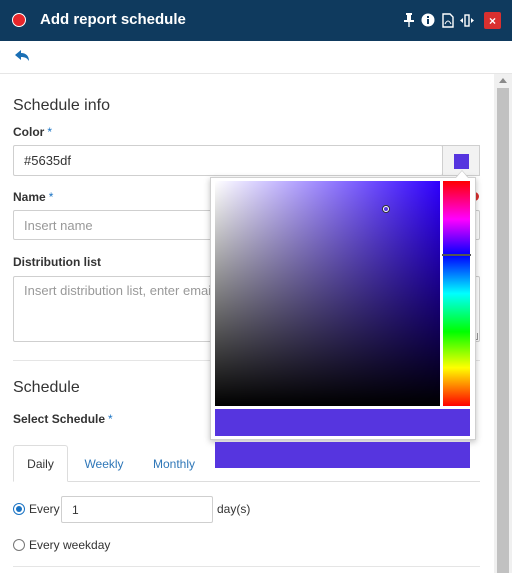 The width and height of the screenshot is (512, 573). What do you see at coordinates (234, 509) in the screenshot?
I see `days-unit-label: day(s)` at bounding box center [234, 509].